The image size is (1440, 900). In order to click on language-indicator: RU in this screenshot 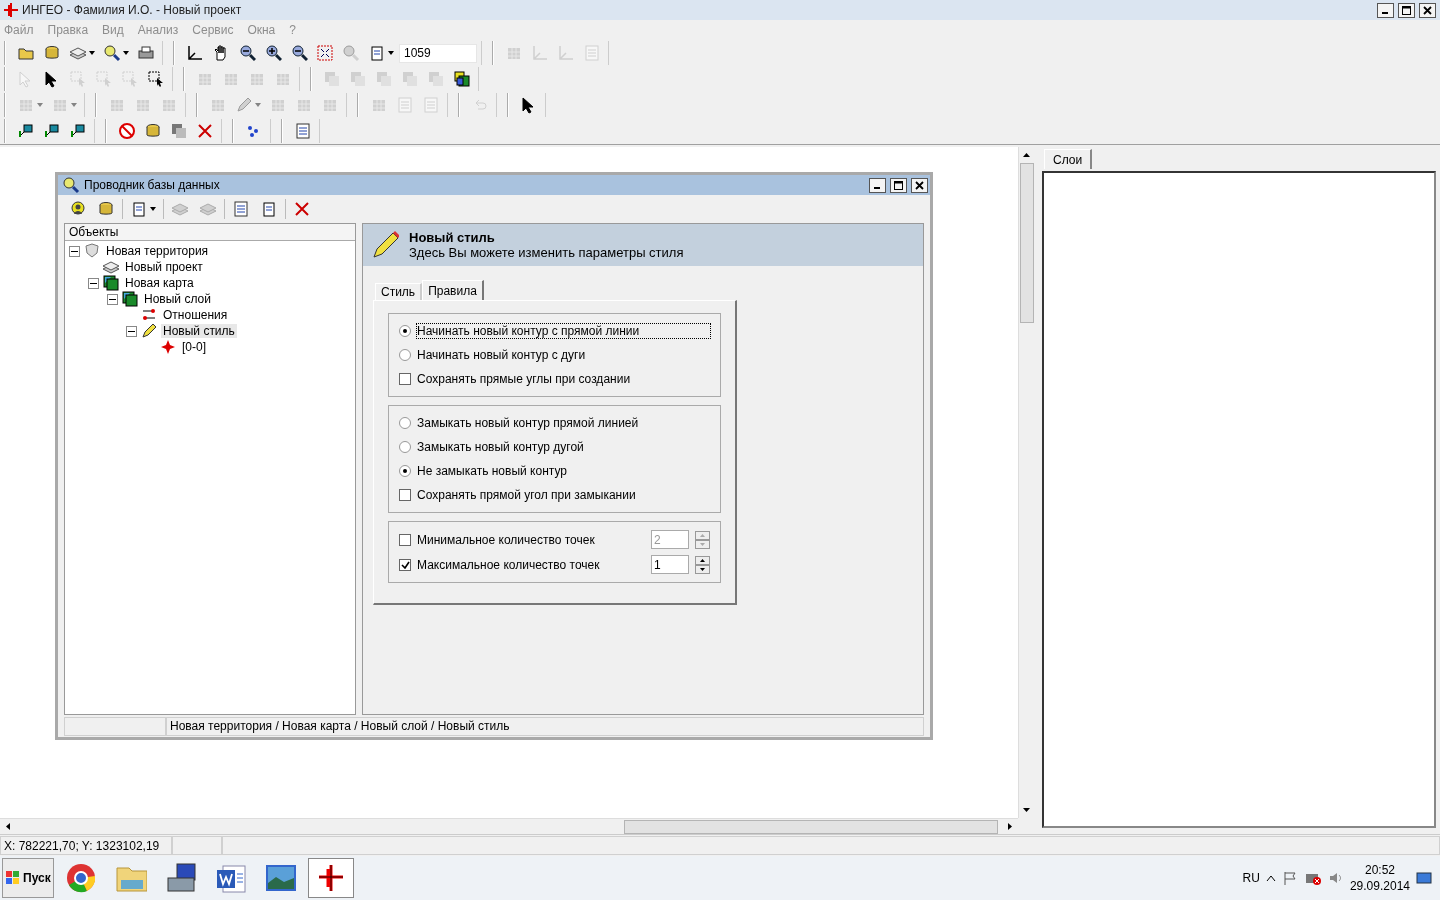, I will do `click(1251, 878)`.